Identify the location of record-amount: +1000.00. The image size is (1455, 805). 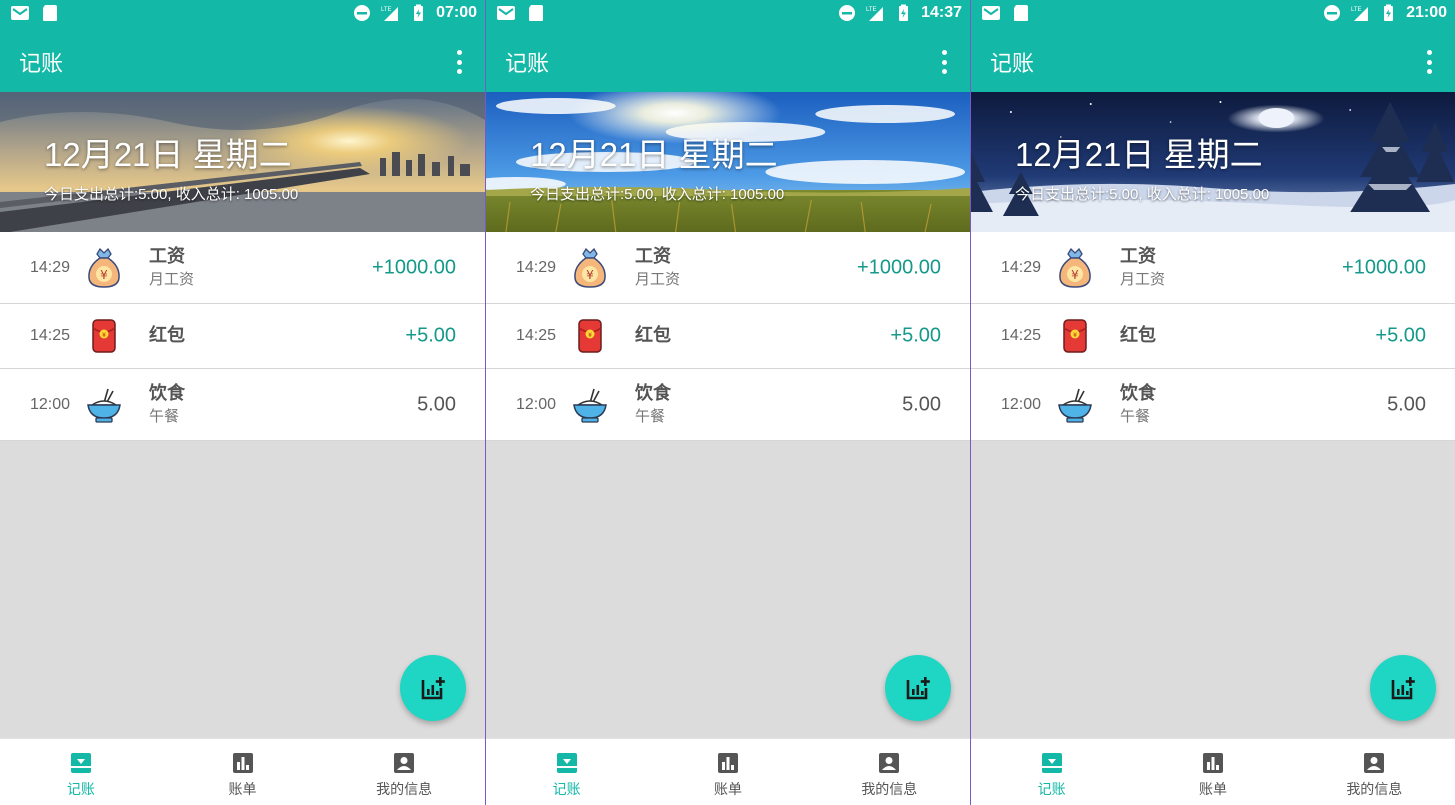
(414, 267).